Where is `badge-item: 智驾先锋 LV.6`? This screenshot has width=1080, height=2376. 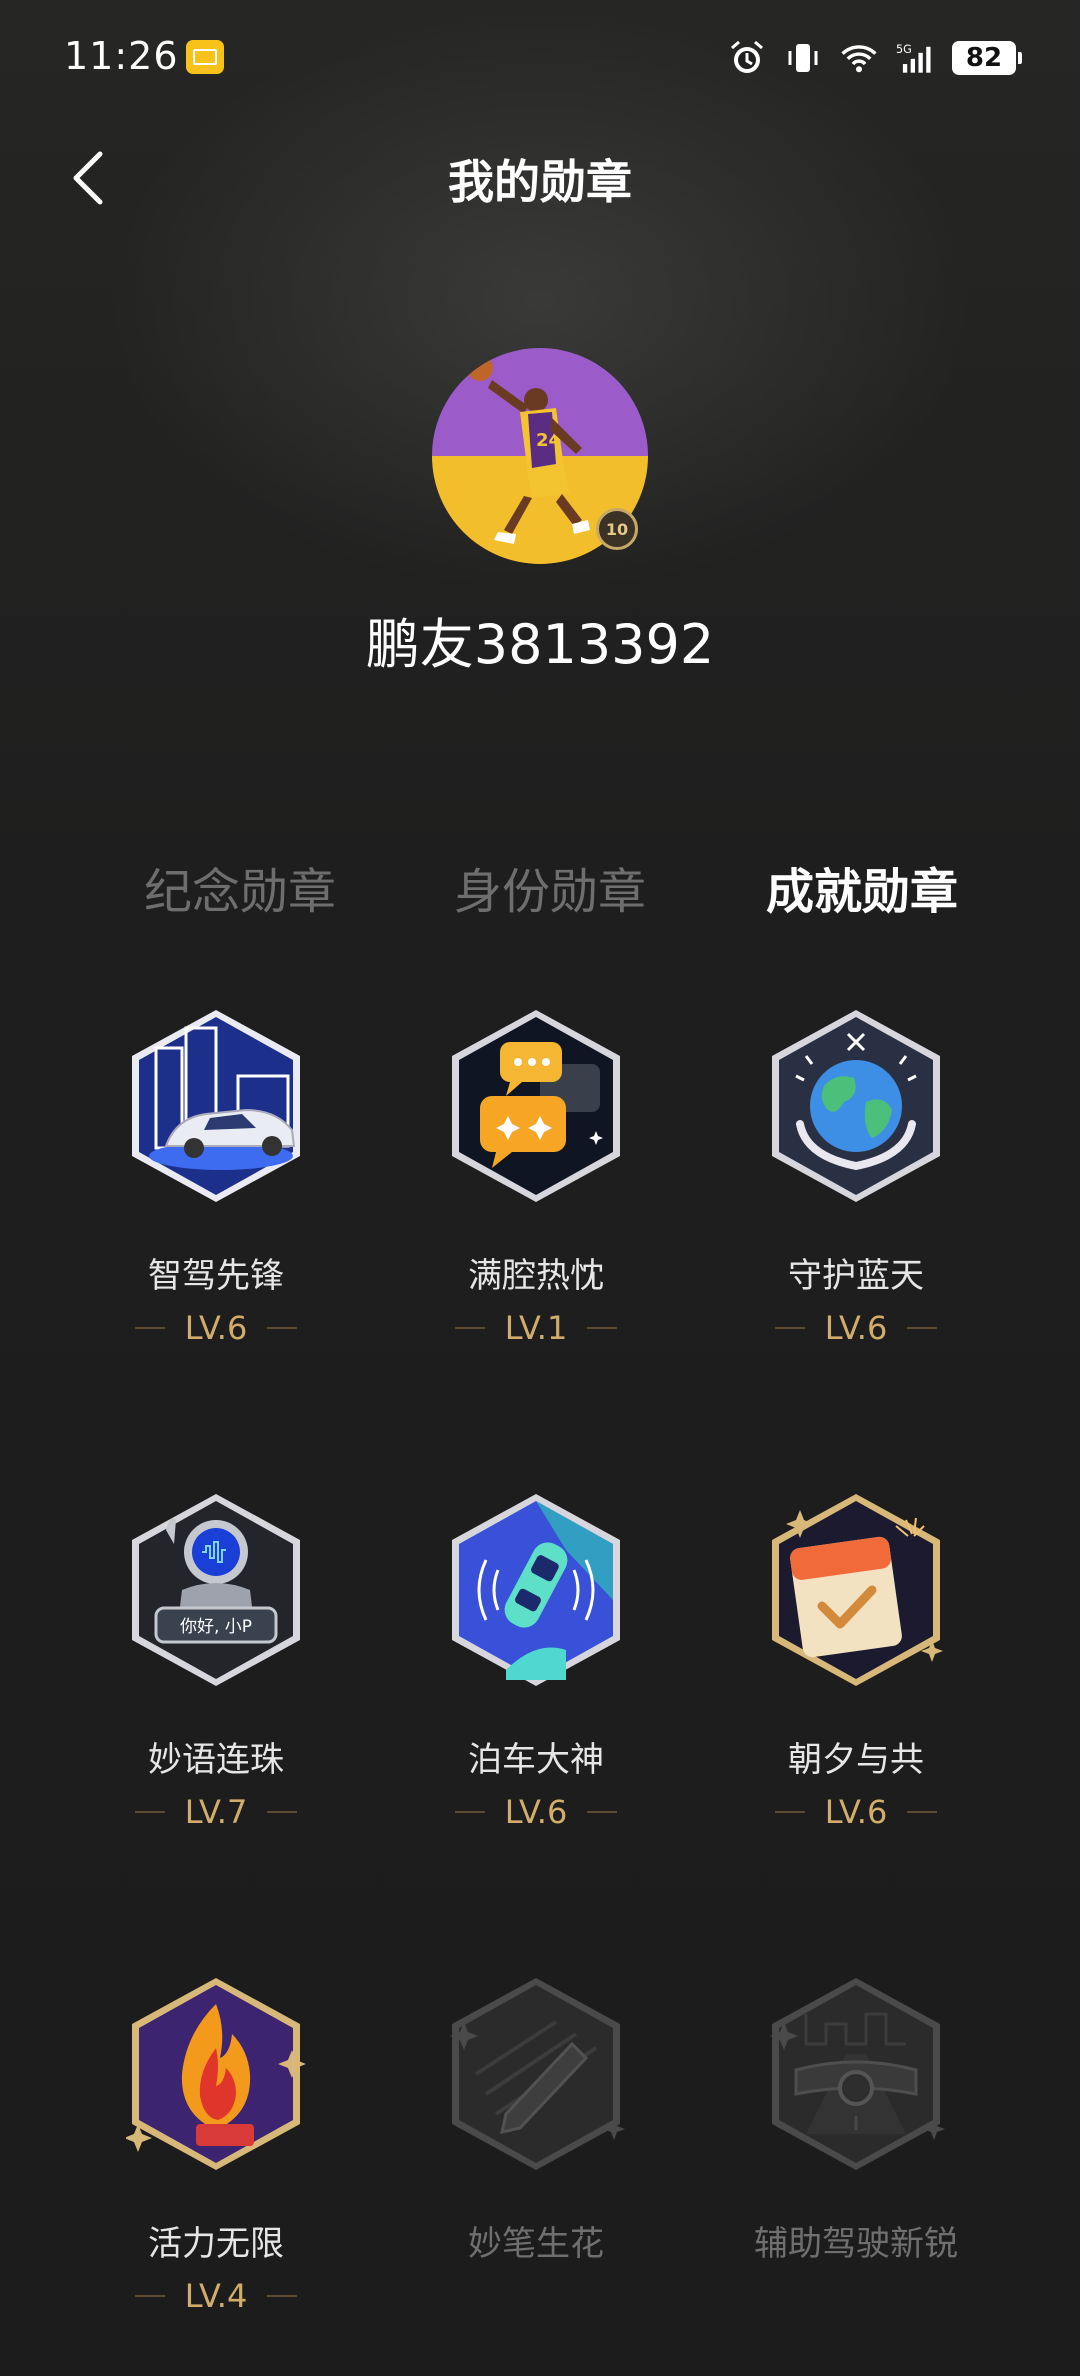
badge-item: 智驾先锋 LV.6 is located at coordinates (216, 1196).